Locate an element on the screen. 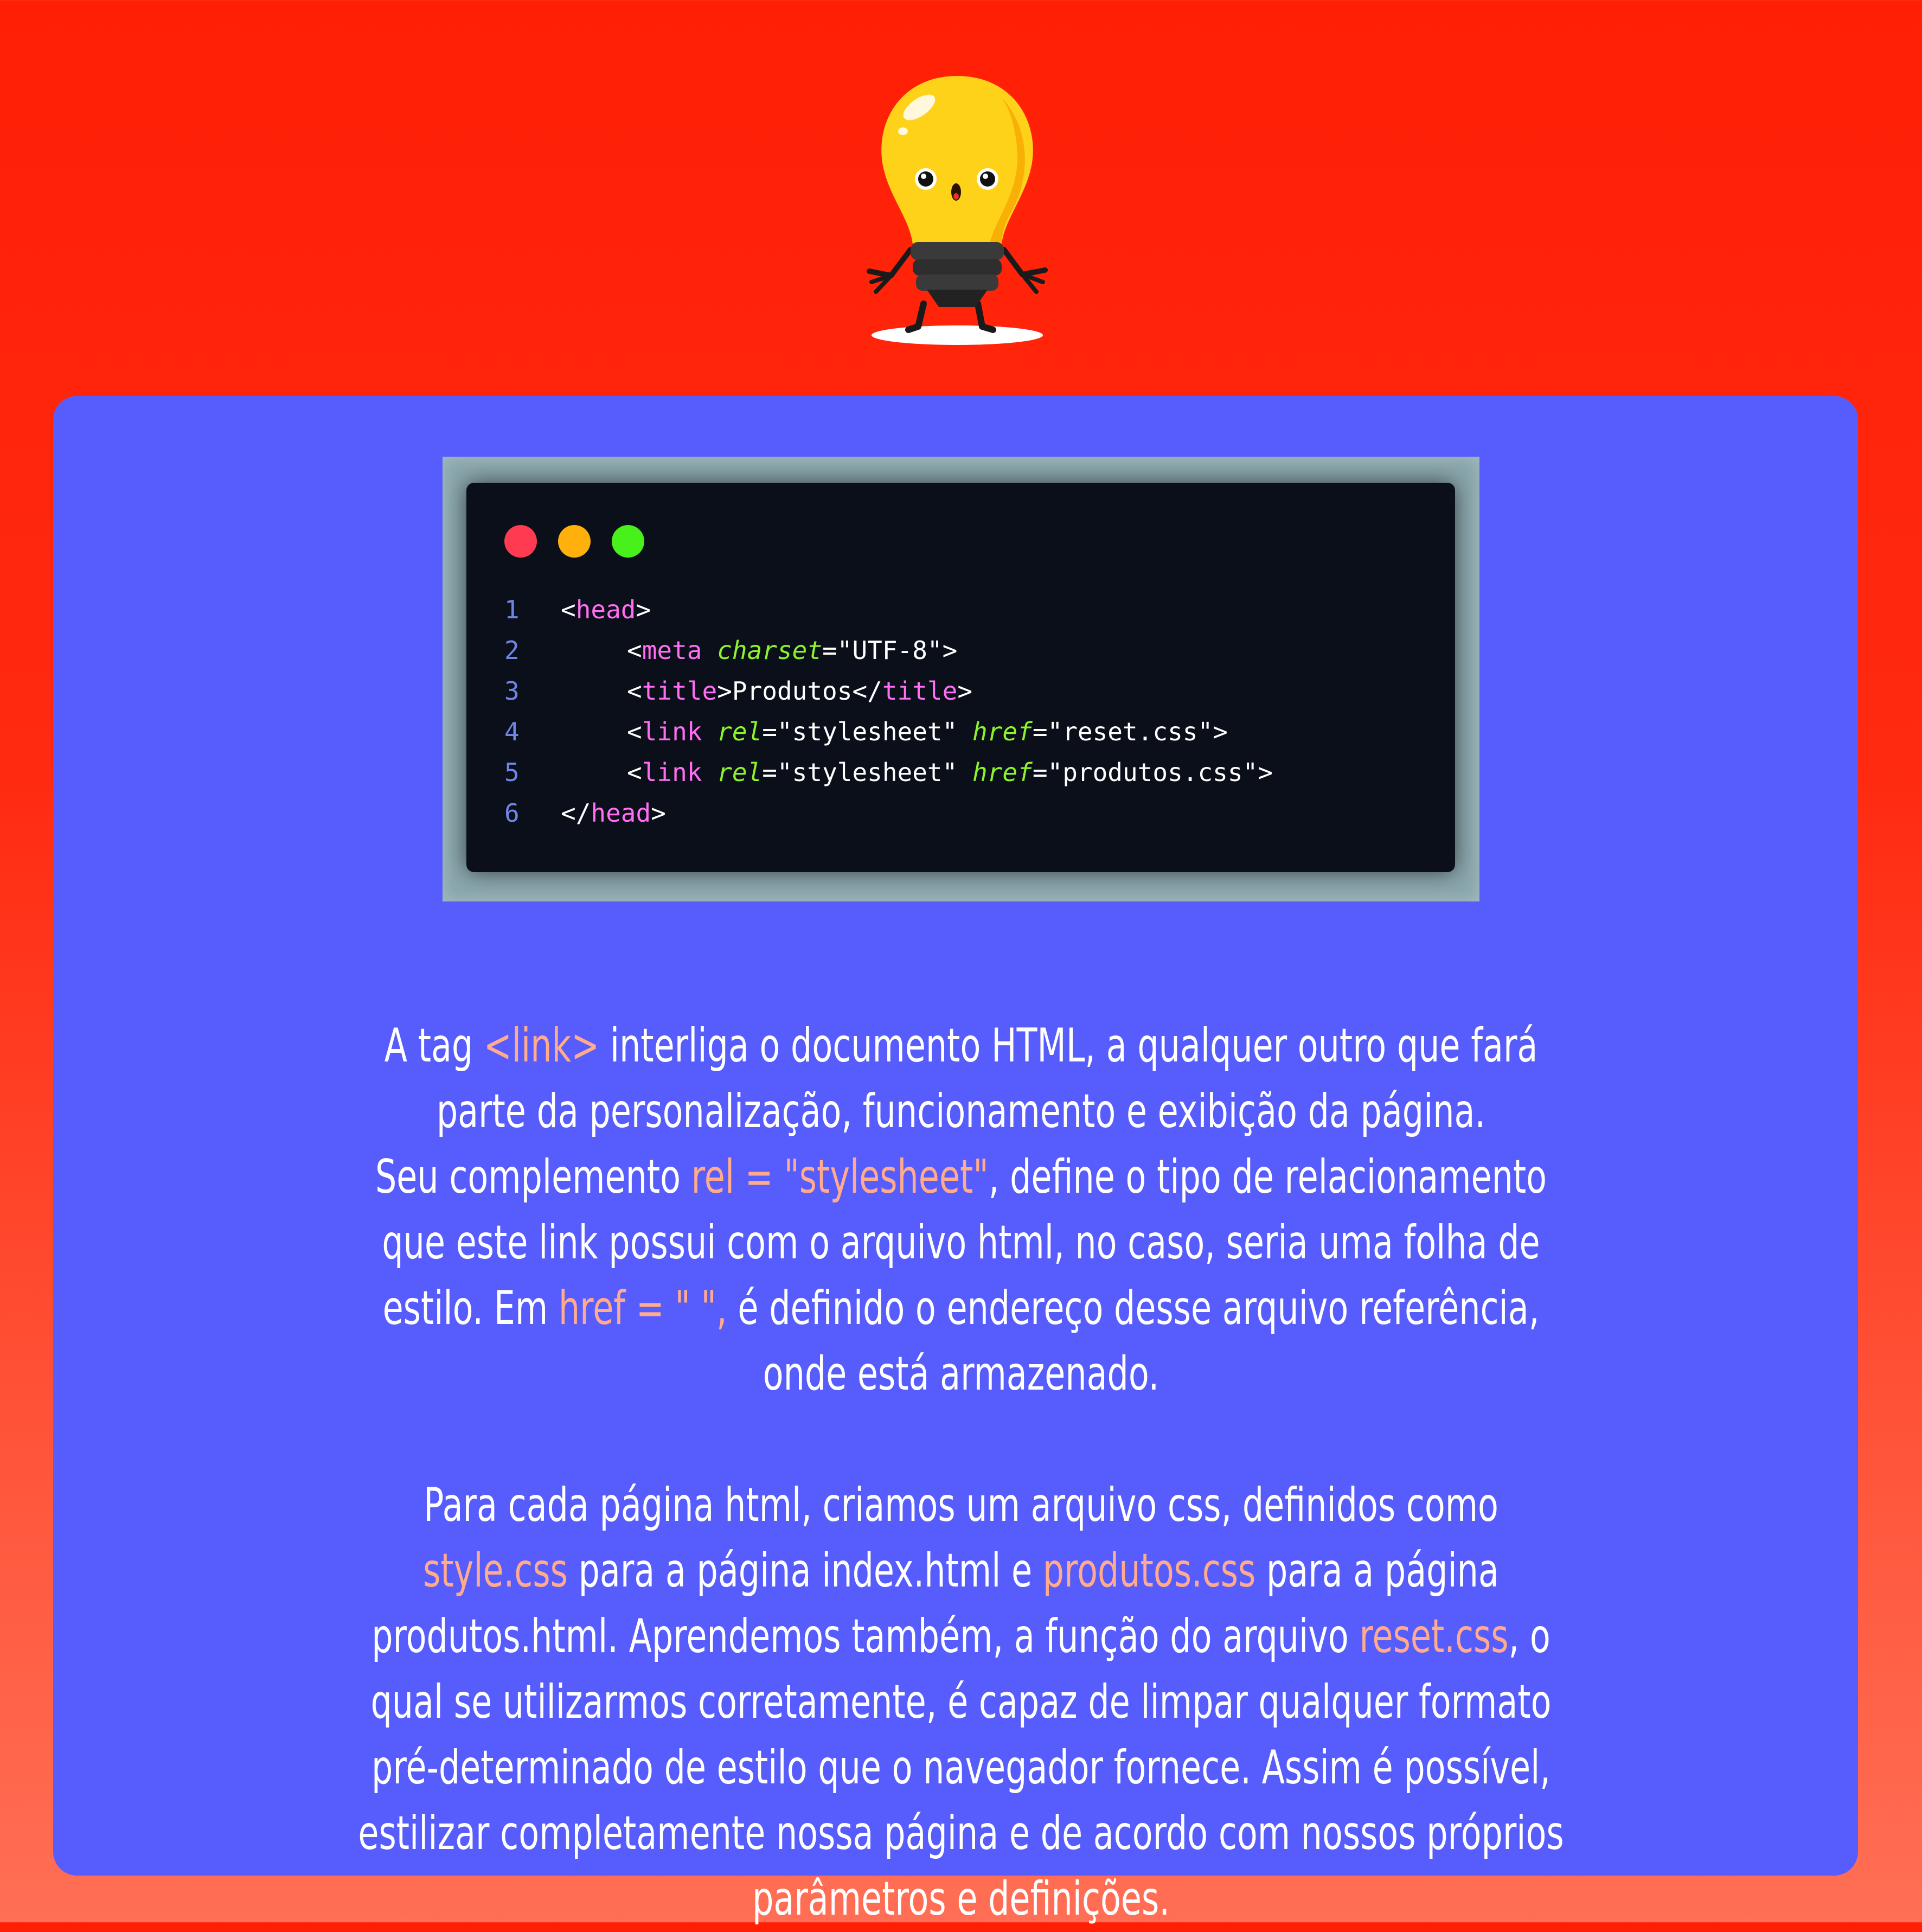 The image size is (1922, 1932). line-number: 5 is located at coordinates (512, 772).